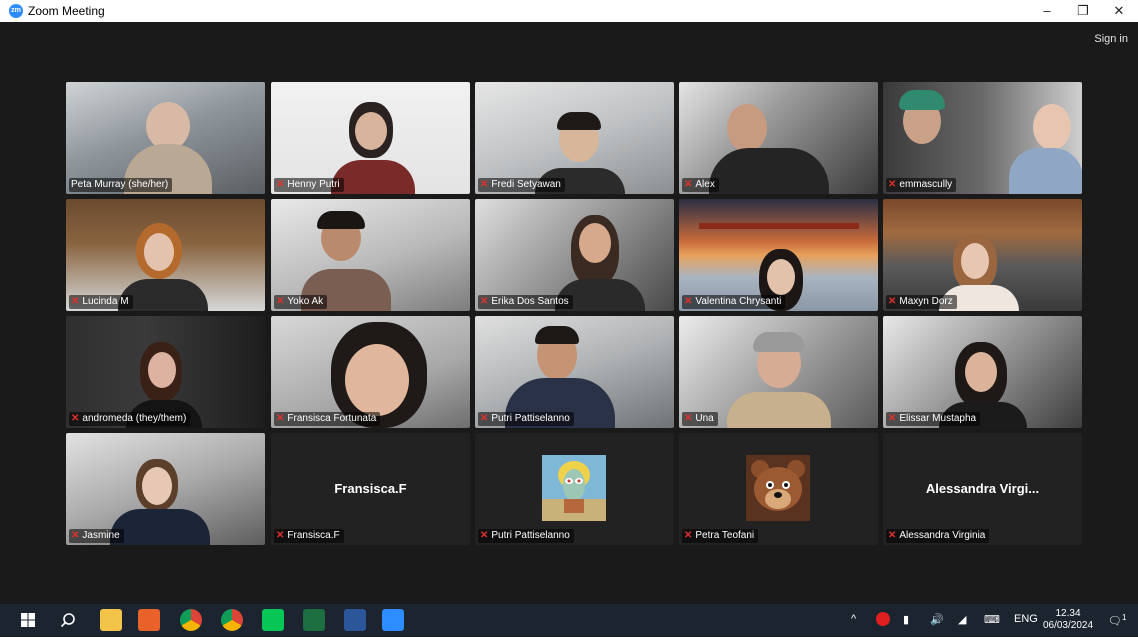  What do you see at coordinates (96, 536) in the screenshot?
I see `participant-name-tag: ✕ Jasmine` at bounding box center [96, 536].